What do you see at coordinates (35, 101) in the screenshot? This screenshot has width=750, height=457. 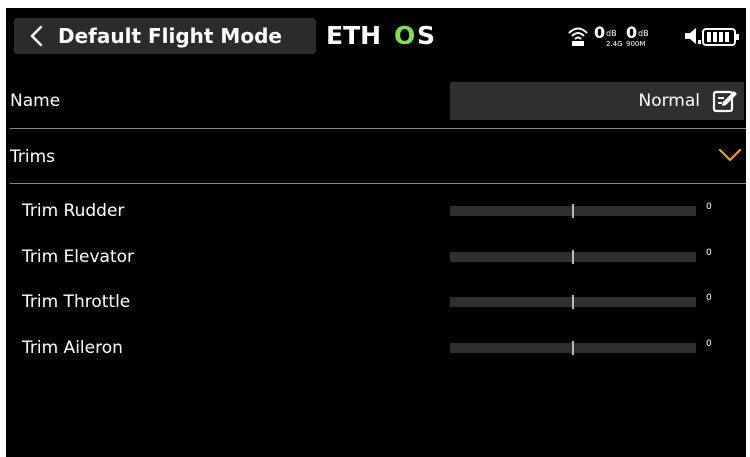 I see `name-label: Name` at bounding box center [35, 101].